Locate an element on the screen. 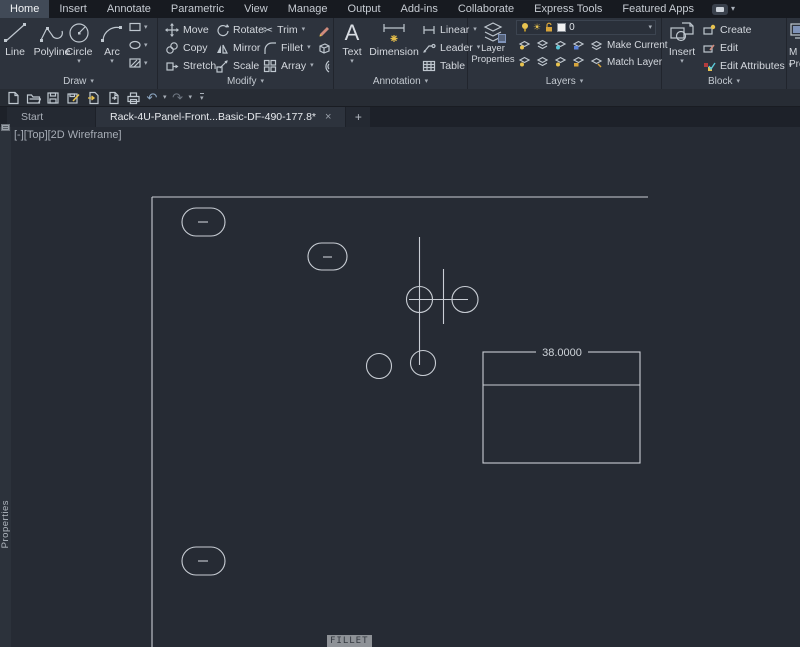 This screenshot has width=800, height=647. undo-dropdown: ▾ is located at coordinates (165, 97).